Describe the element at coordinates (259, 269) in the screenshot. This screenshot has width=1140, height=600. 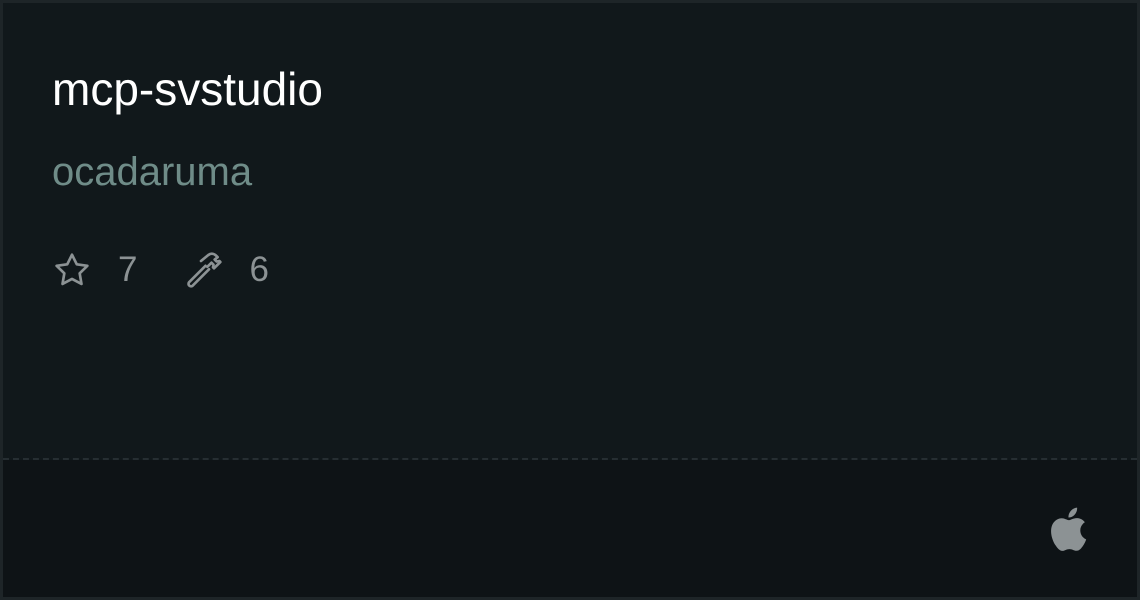
I see `tools-count: 6` at that location.